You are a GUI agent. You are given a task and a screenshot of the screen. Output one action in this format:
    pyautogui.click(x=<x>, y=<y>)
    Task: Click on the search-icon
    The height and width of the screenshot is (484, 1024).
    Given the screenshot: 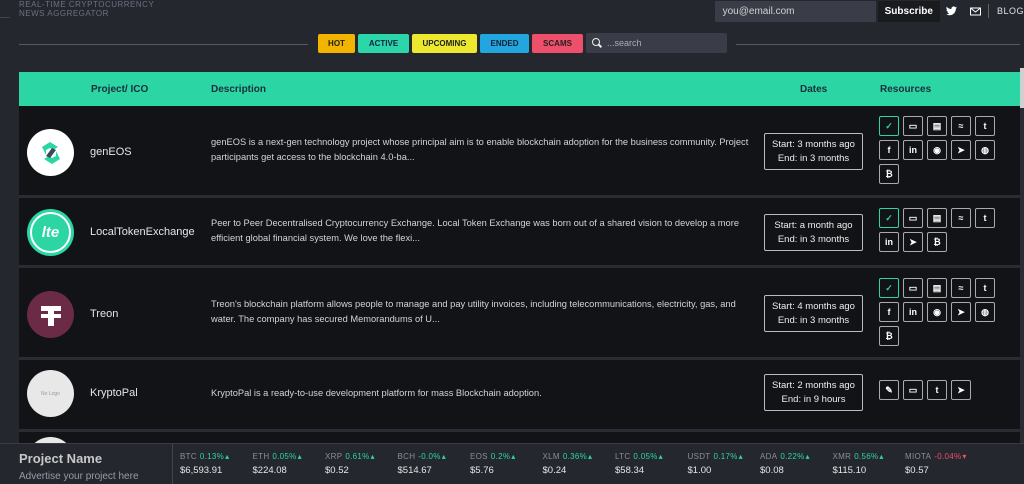 What is the action you would take?
    pyautogui.click(x=597, y=43)
    